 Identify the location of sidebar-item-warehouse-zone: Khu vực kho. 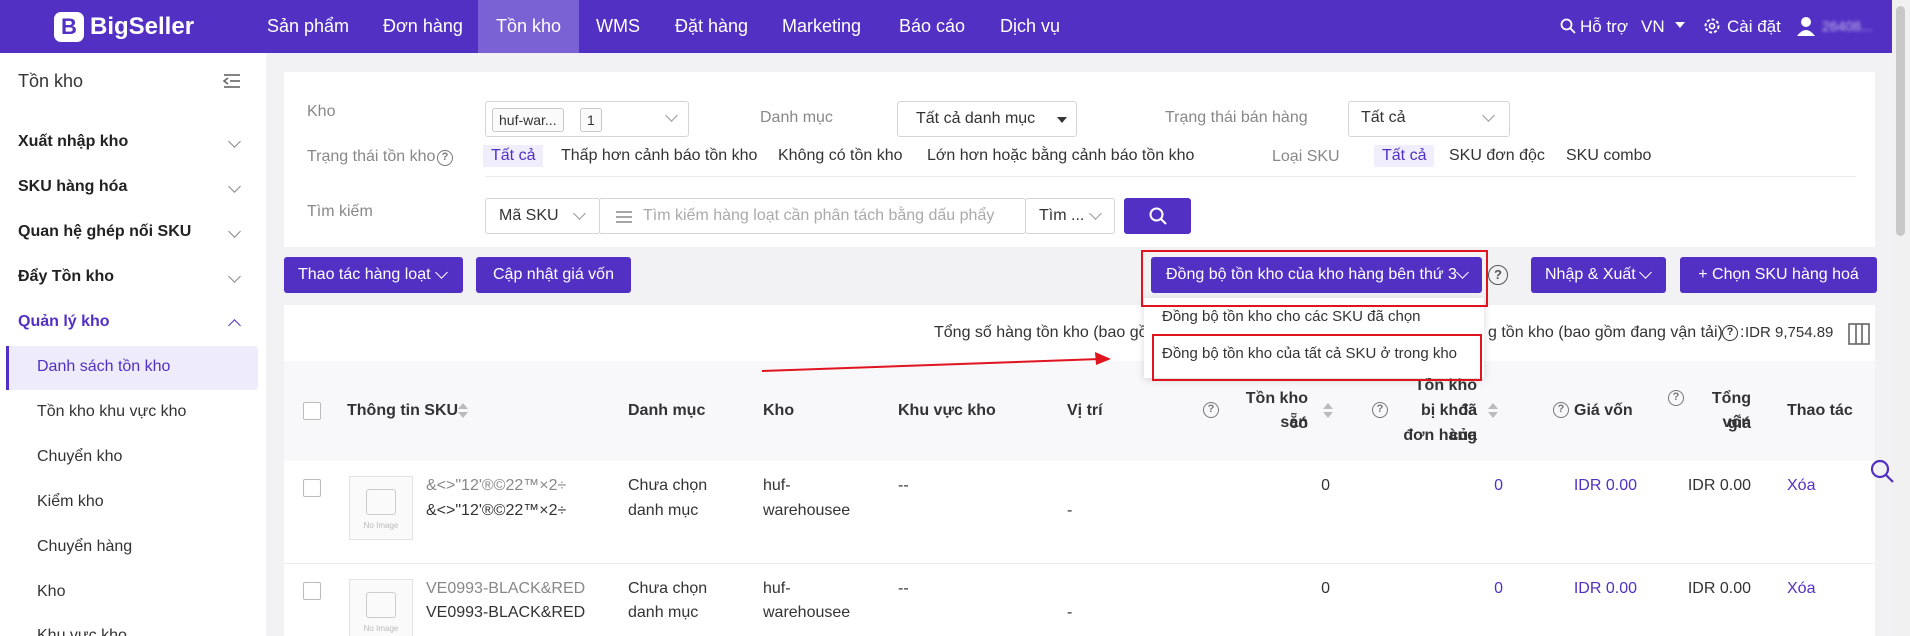
(82, 631).